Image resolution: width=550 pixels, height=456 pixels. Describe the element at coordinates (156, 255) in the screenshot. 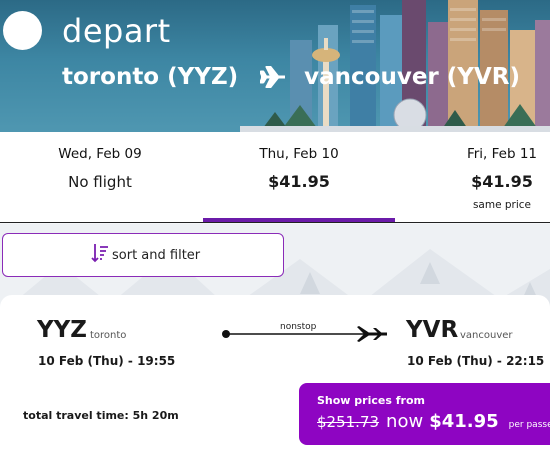

I see `sort-and-filter-label: sort and filter` at that location.